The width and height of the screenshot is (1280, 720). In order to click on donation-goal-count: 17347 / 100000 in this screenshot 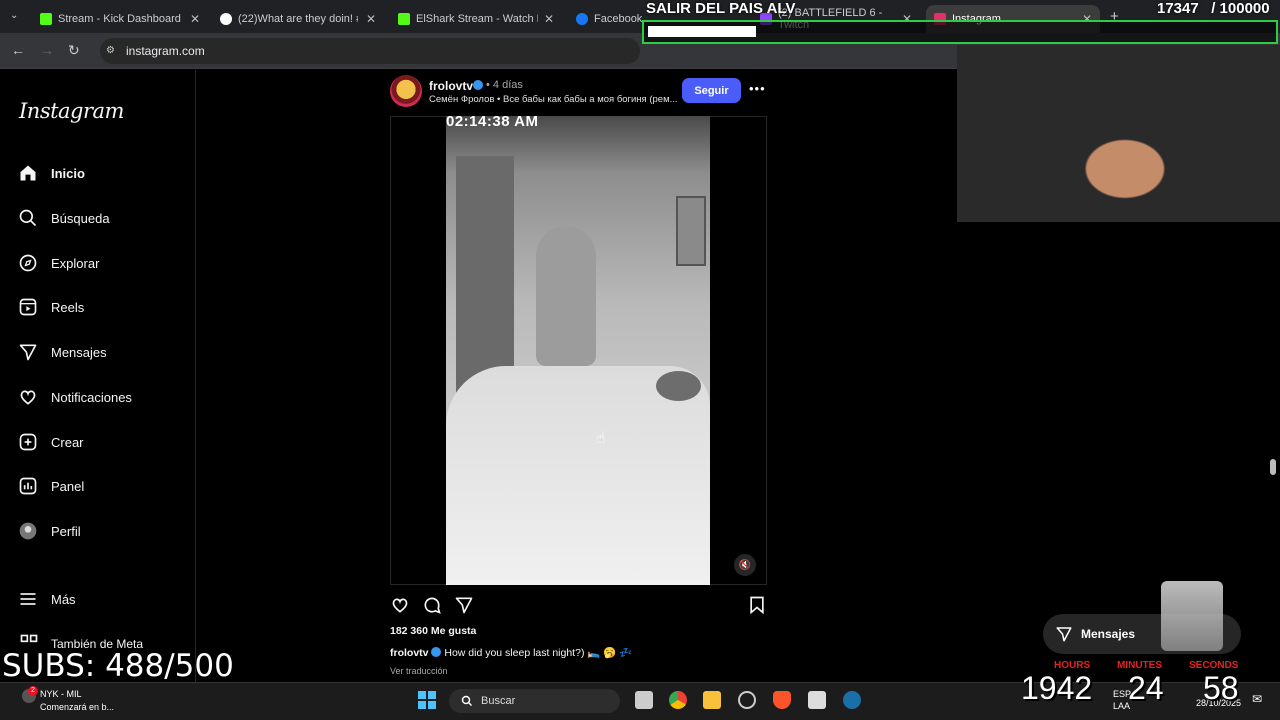, I will do `click(1213, 8)`.